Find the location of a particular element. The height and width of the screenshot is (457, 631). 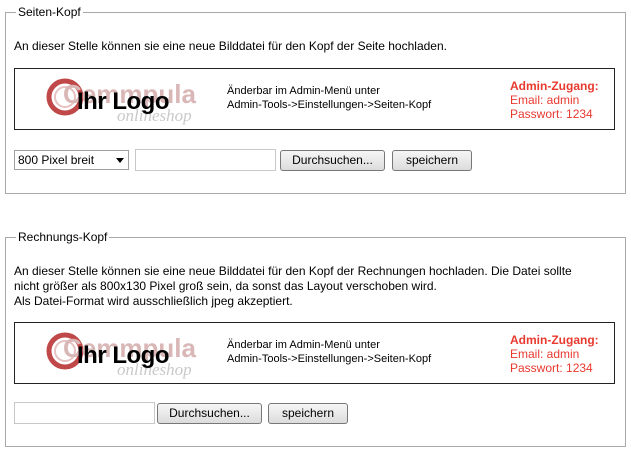

width-select: 800 Pixel breit is located at coordinates (71, 160).